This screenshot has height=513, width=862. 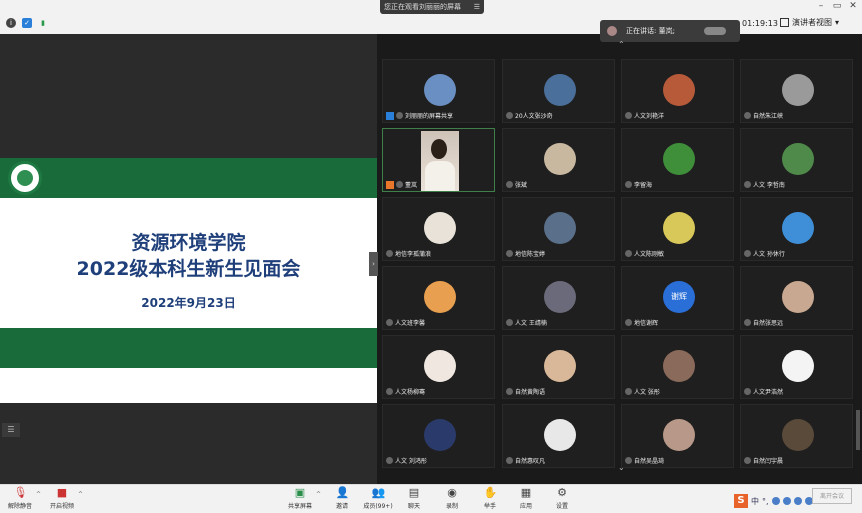 I want to click on participant-name: 人文 李哲南, so click(x=769, y=185).